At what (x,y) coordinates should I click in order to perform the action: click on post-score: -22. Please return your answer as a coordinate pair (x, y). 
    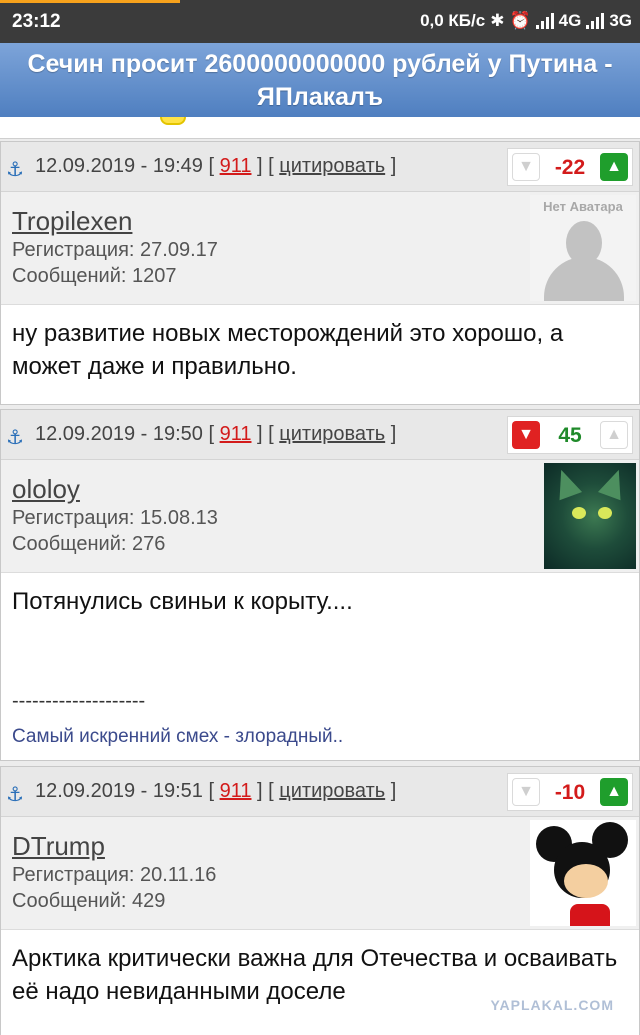
    Looking at the image, I should click on (570, 167).